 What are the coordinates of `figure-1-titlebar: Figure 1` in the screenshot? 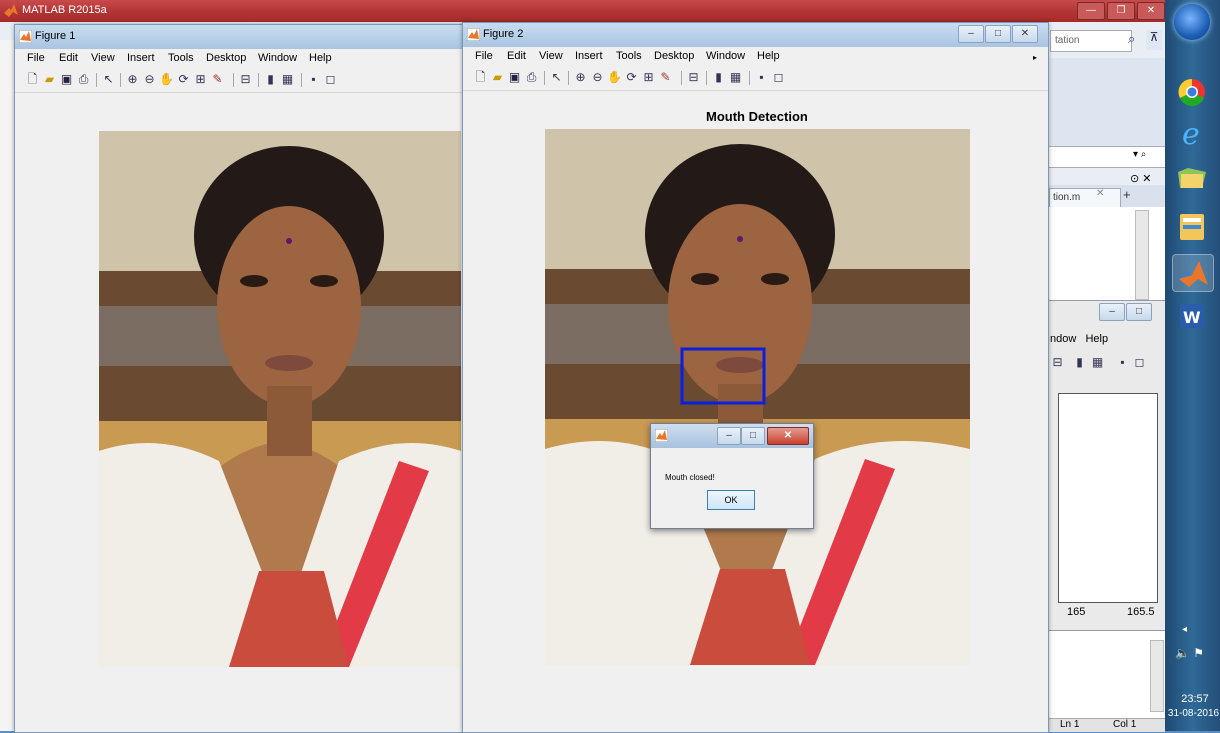 It's located at (241, 37).